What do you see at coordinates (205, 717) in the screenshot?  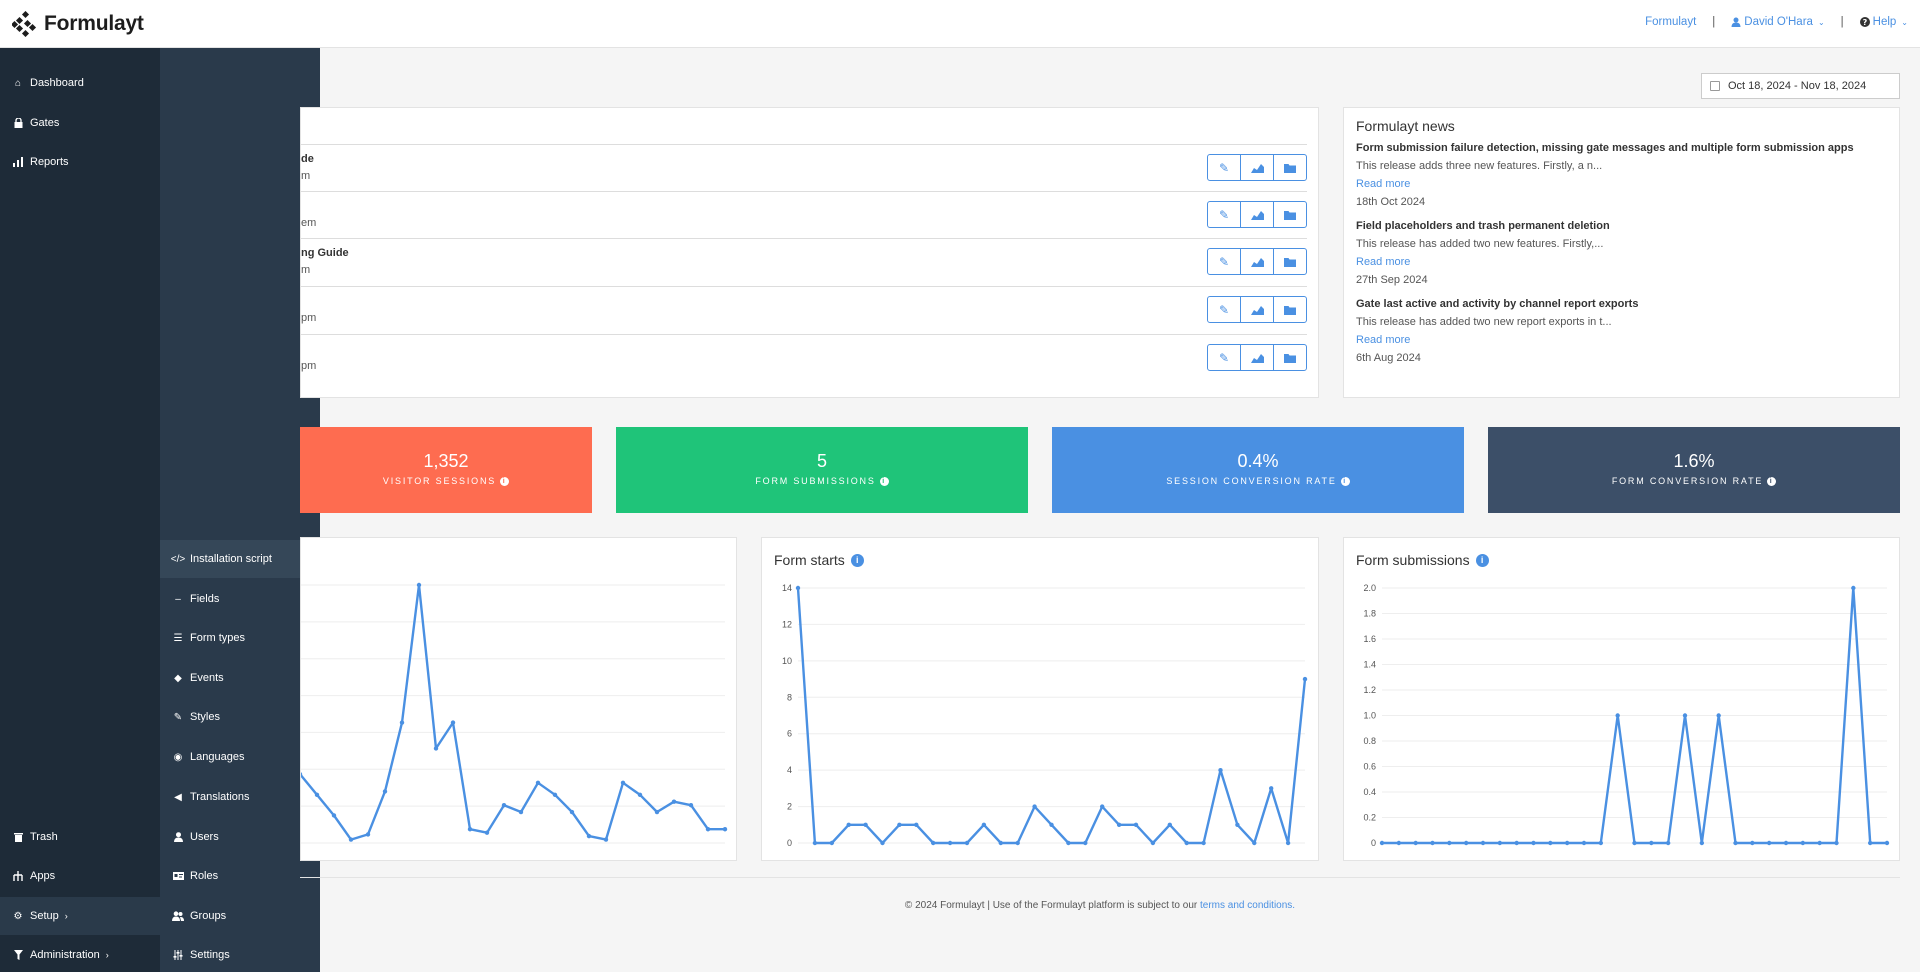 I see `submenu-item-label: Styles` at bounding box center [205, 717].